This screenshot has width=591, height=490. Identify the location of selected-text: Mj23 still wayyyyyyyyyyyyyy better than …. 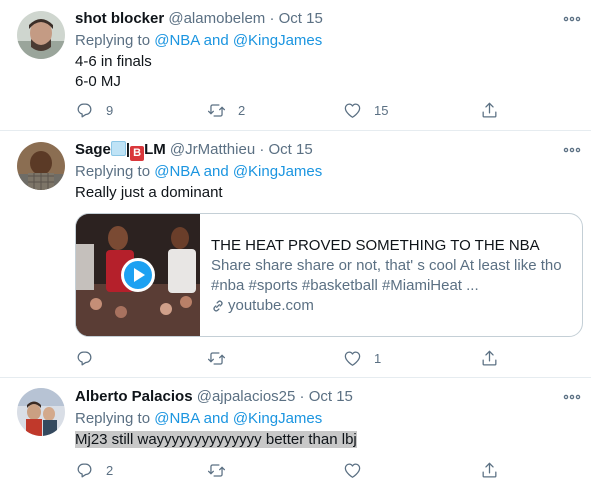
(216, 439).